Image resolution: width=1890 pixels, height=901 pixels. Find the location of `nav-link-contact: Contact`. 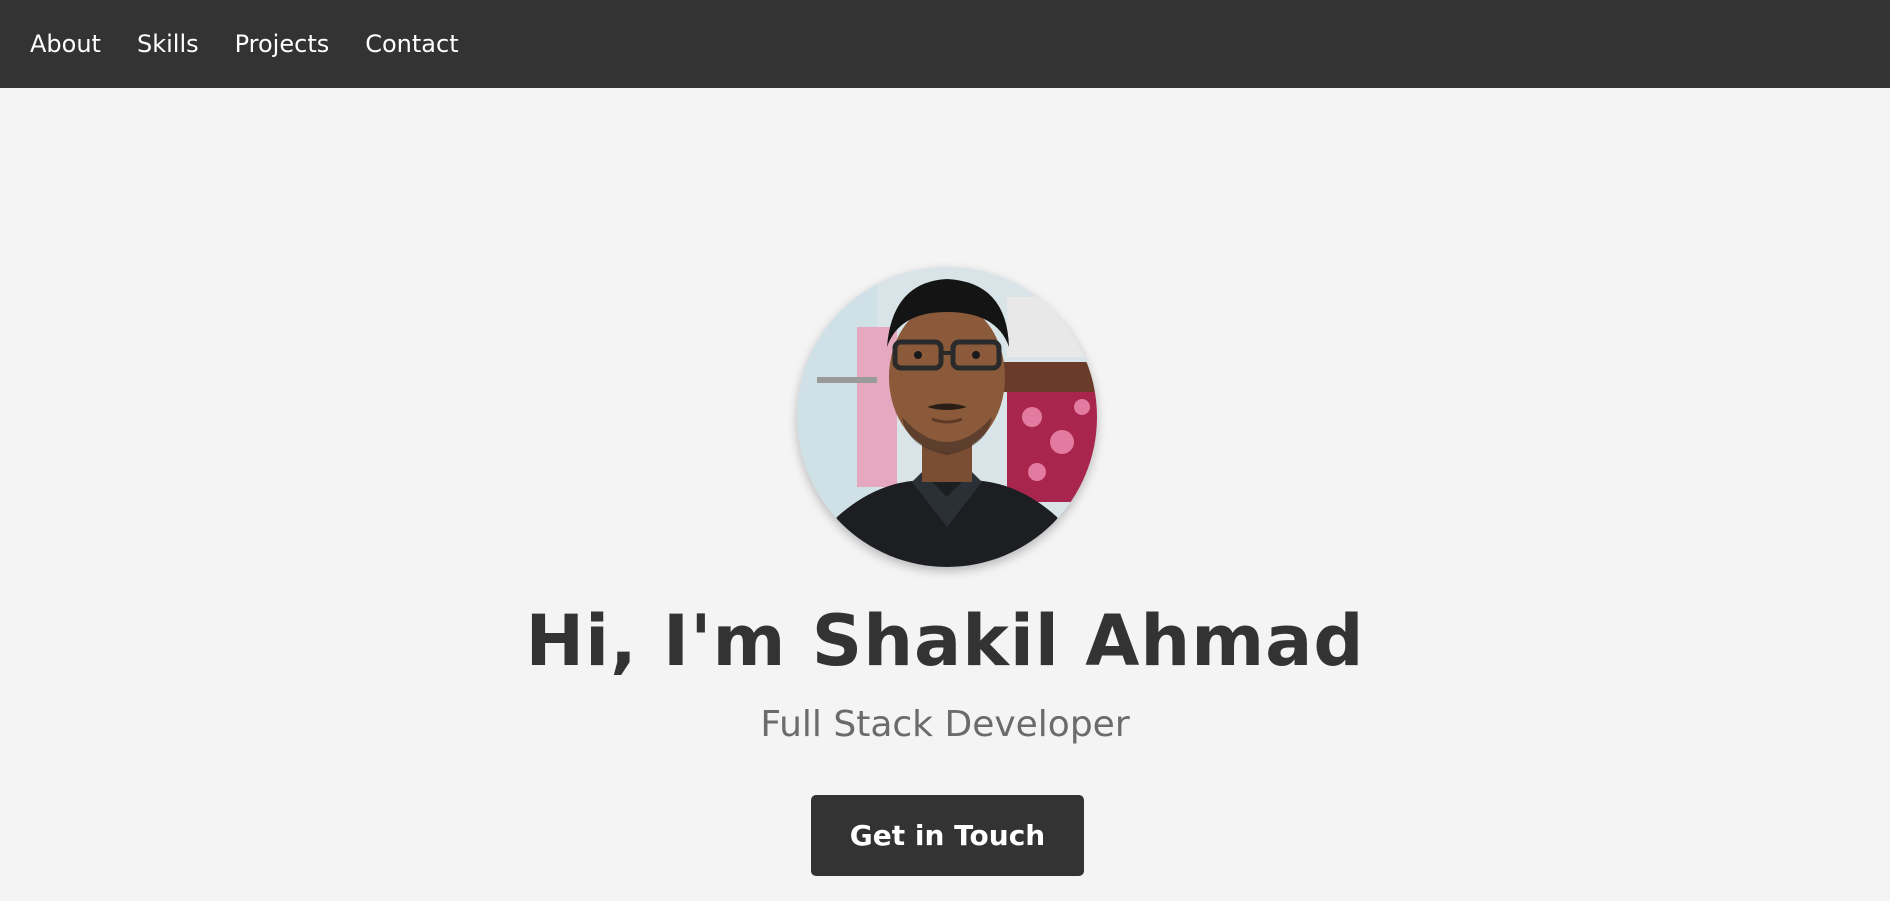

nav-link-contact: Contact is located at coordinates (411, 44).